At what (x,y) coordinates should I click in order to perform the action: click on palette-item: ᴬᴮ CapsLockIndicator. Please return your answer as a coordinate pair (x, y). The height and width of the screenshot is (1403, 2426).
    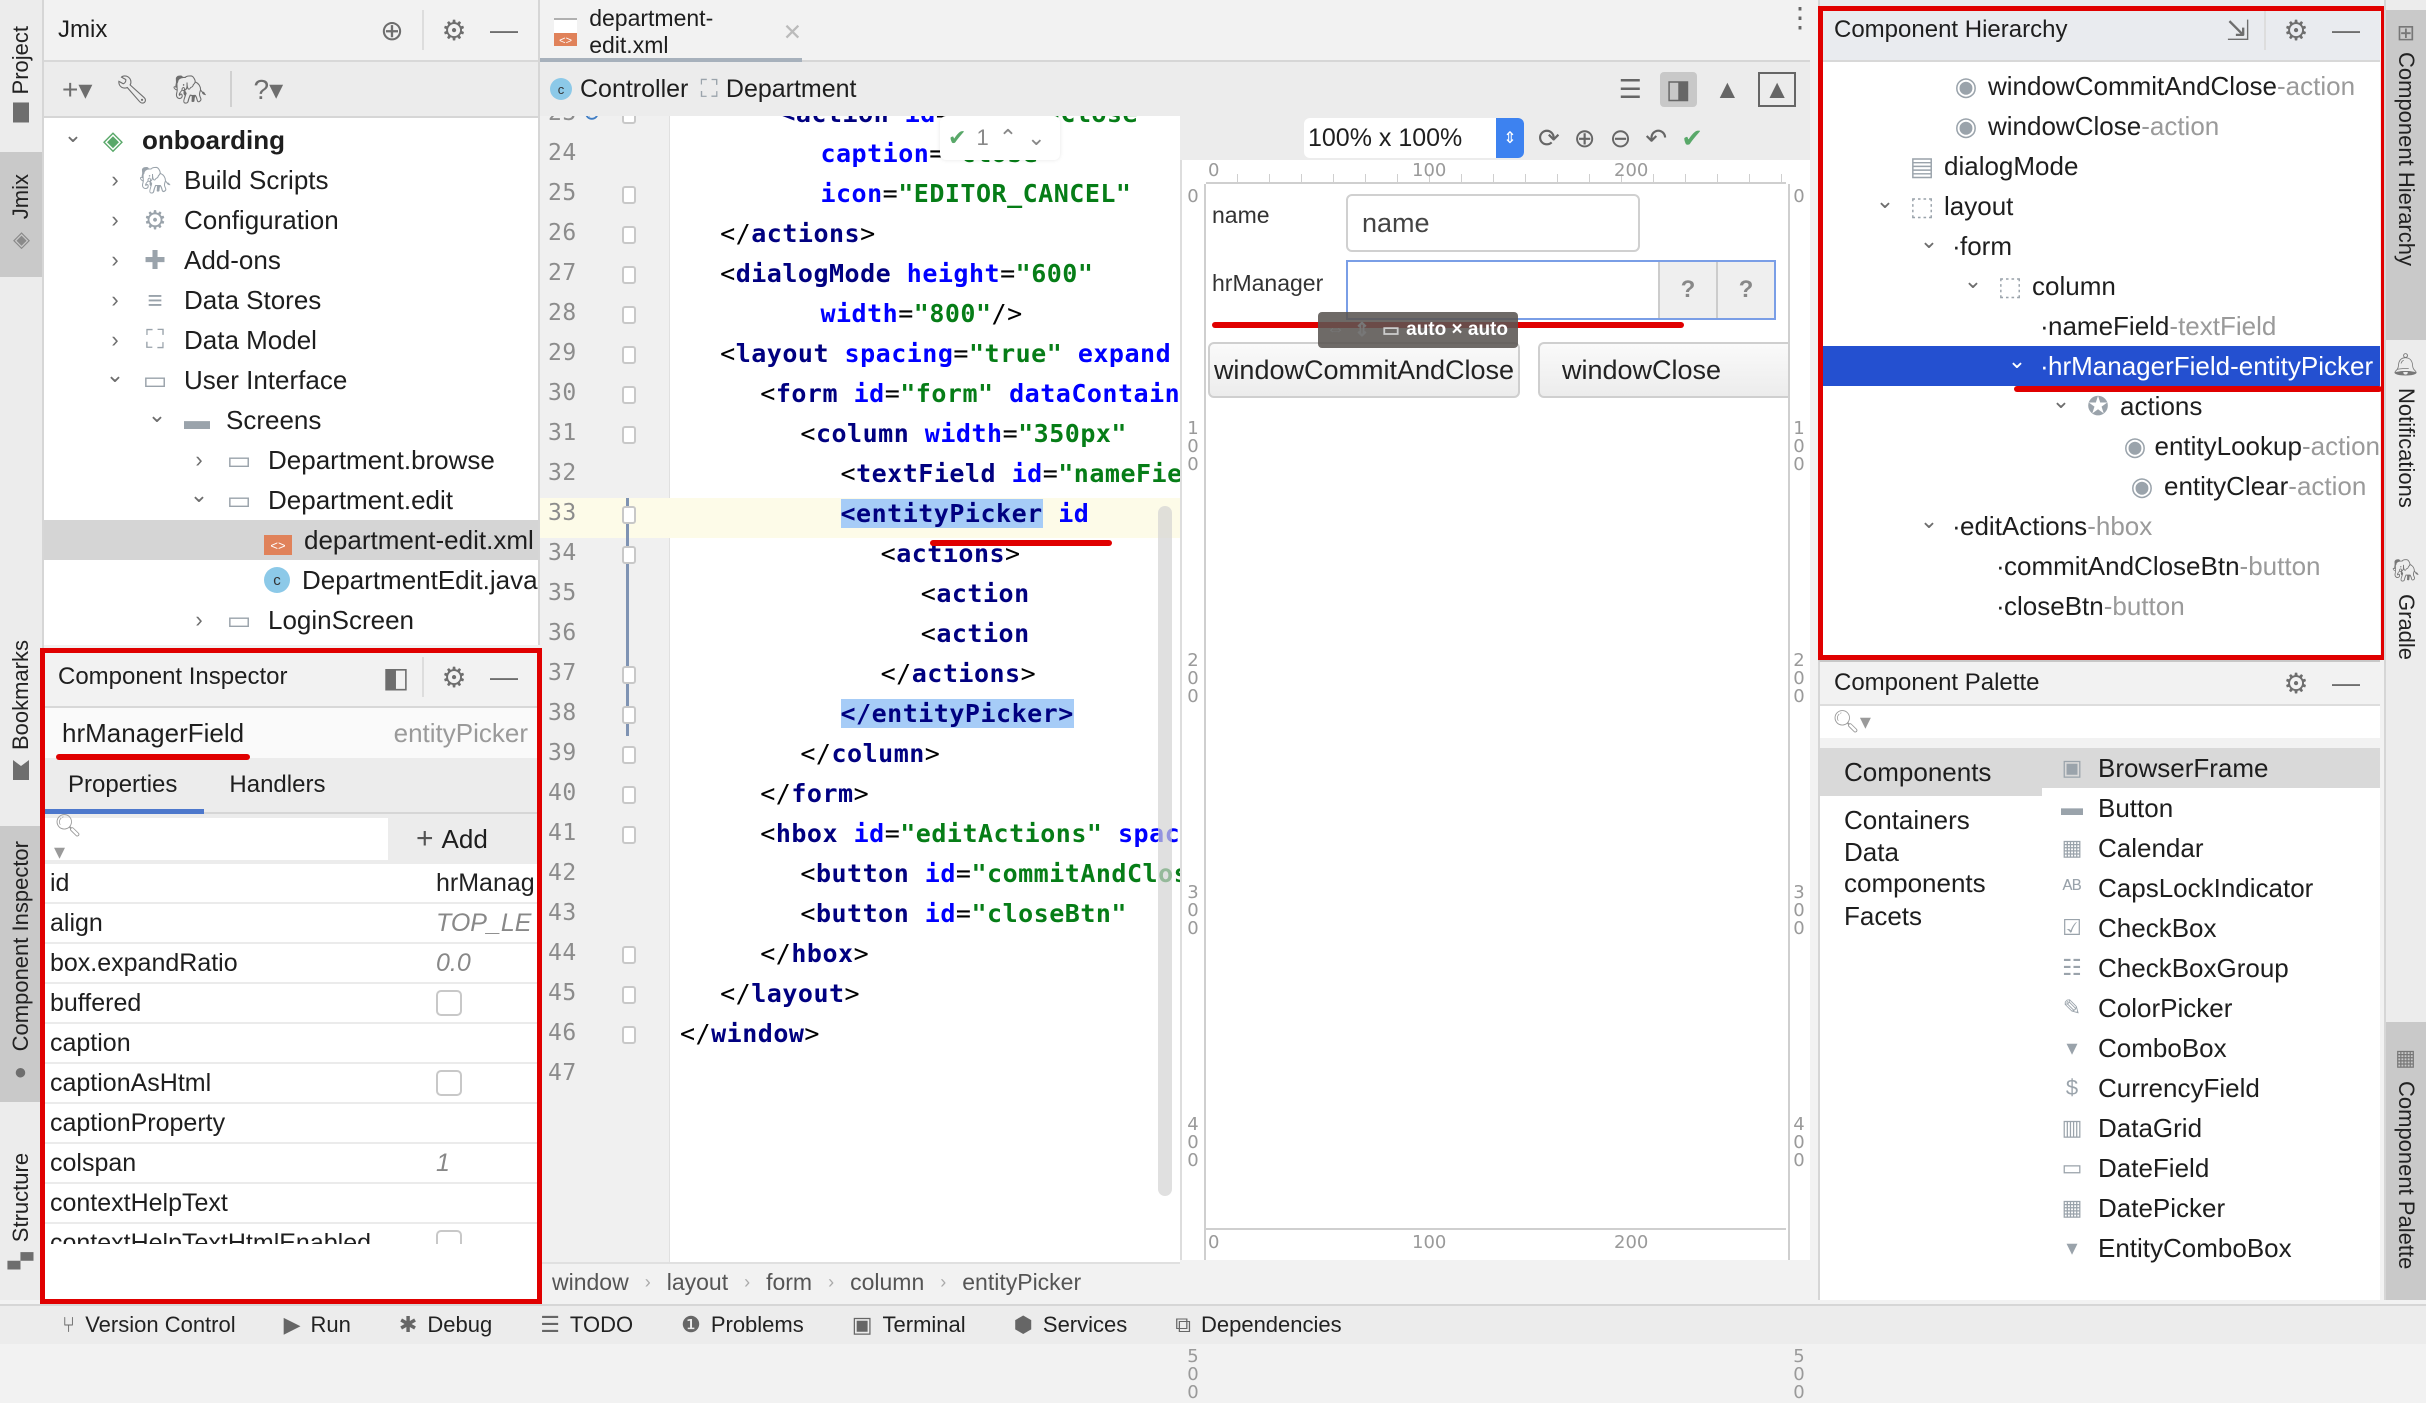
    Looking at the image, I should click on (2211, 888).